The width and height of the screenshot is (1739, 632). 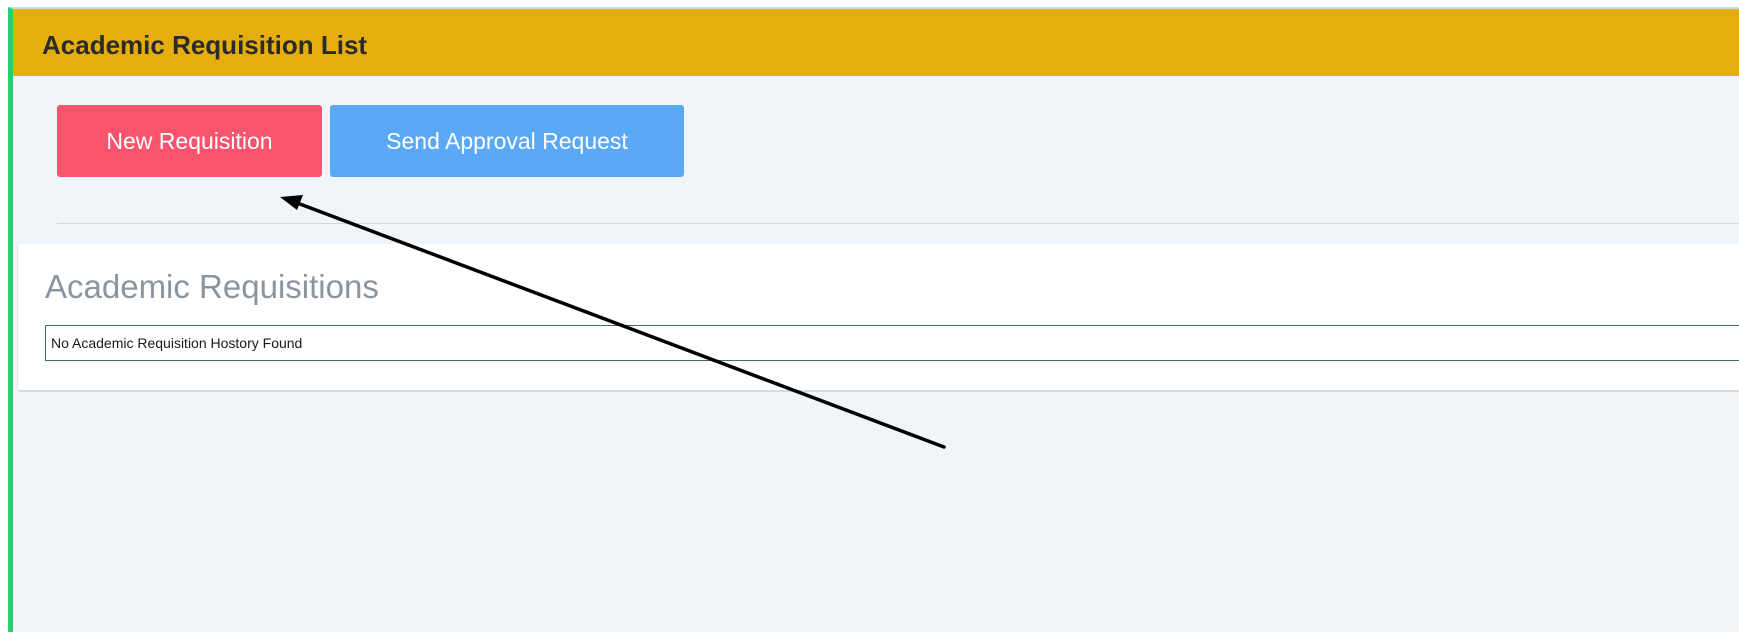 I want to click on toolbar-divider, so click(x=898, y=223).